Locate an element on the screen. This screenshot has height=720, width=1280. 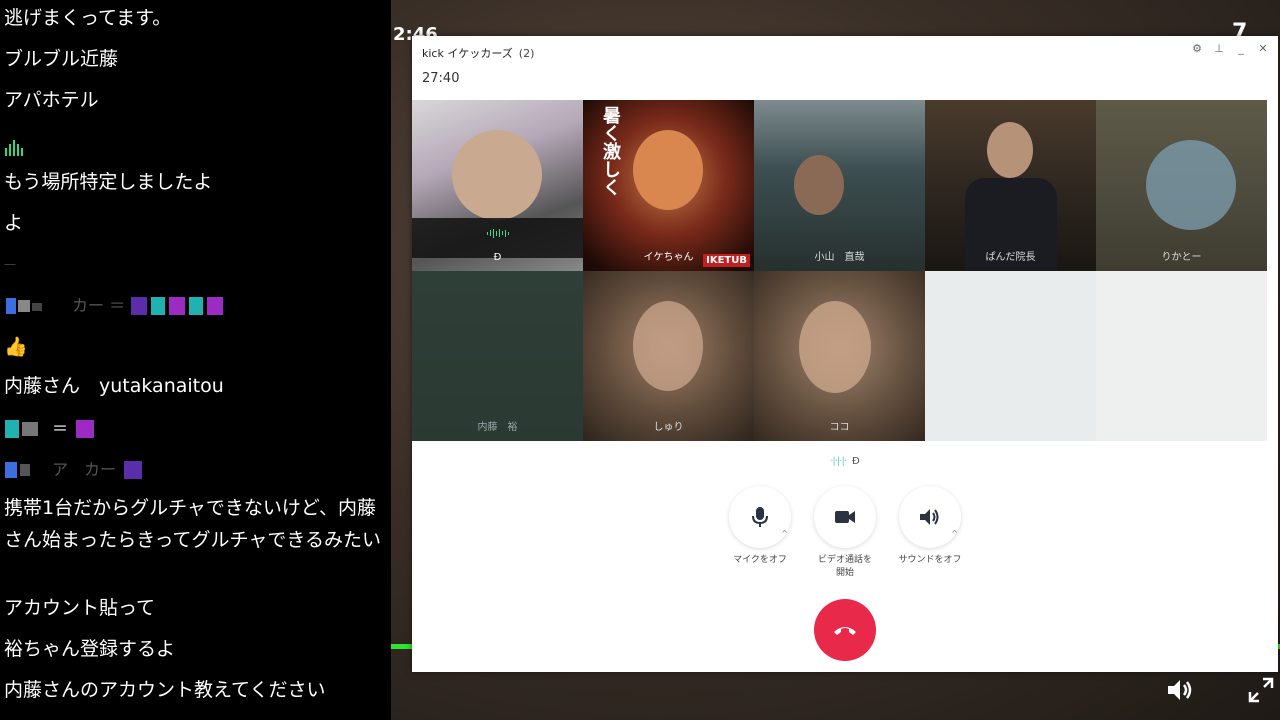
phone-hangup-icon is located at coordinates (845, 631).